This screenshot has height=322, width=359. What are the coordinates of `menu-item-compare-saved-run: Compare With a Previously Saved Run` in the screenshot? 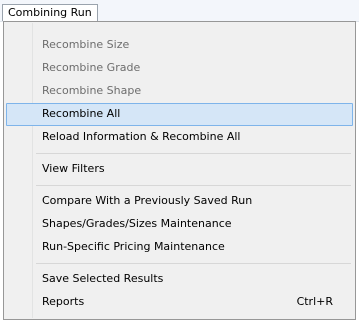 It's located at (179, 201).